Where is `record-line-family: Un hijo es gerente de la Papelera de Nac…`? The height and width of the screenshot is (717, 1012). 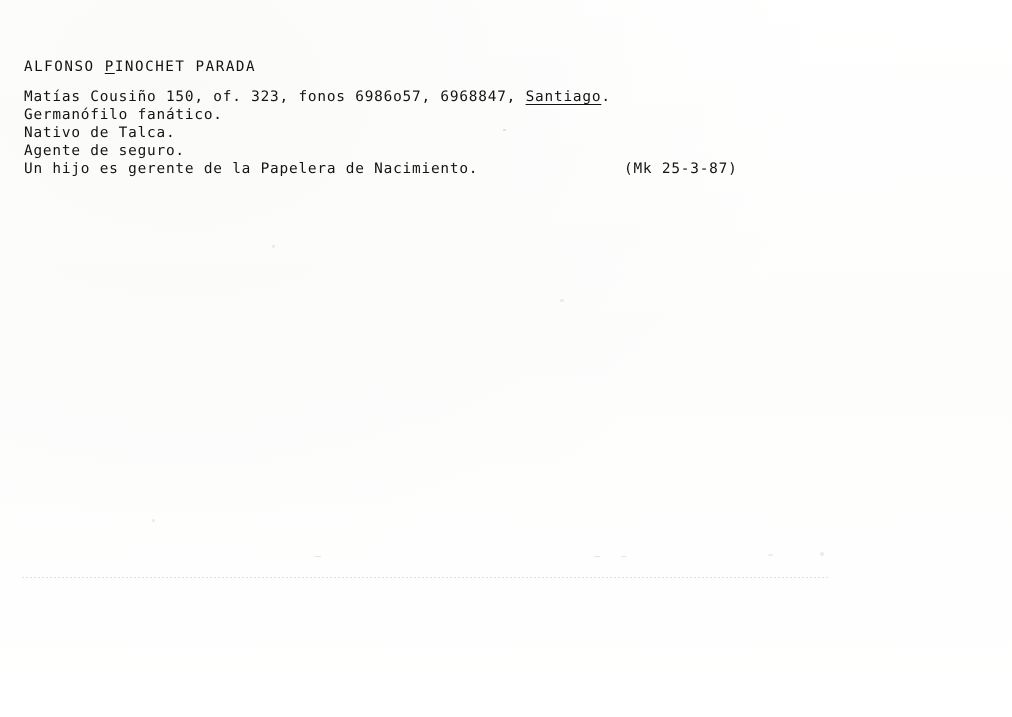 record-line-family: Un hijo es gerente de la Papelera de Nac… is located at coordinates (499, 169).